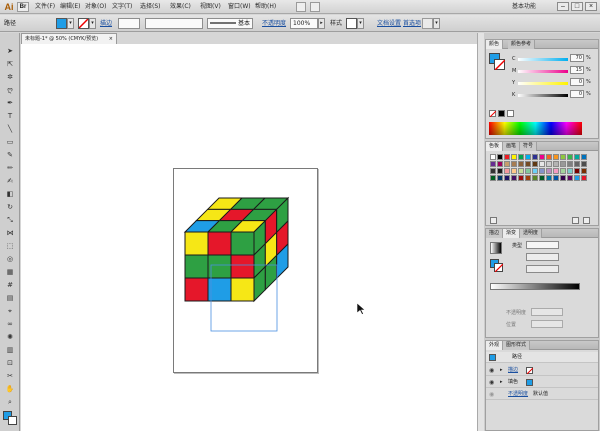 Image resolution: width=600 pixels, height=431 pixels. I want to click on appearance-fill-label: 填色, so click(513, 382).